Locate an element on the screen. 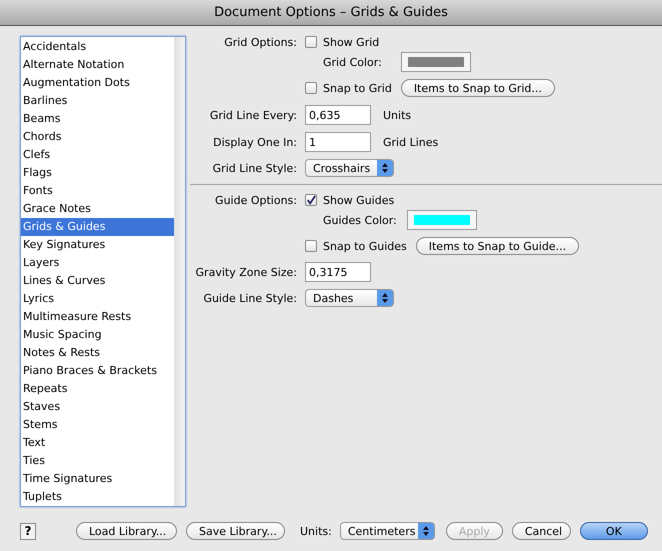 This screenshot has width=662, height=551. list-item: Multimeasure Rests is located at coordinates (97, 317).